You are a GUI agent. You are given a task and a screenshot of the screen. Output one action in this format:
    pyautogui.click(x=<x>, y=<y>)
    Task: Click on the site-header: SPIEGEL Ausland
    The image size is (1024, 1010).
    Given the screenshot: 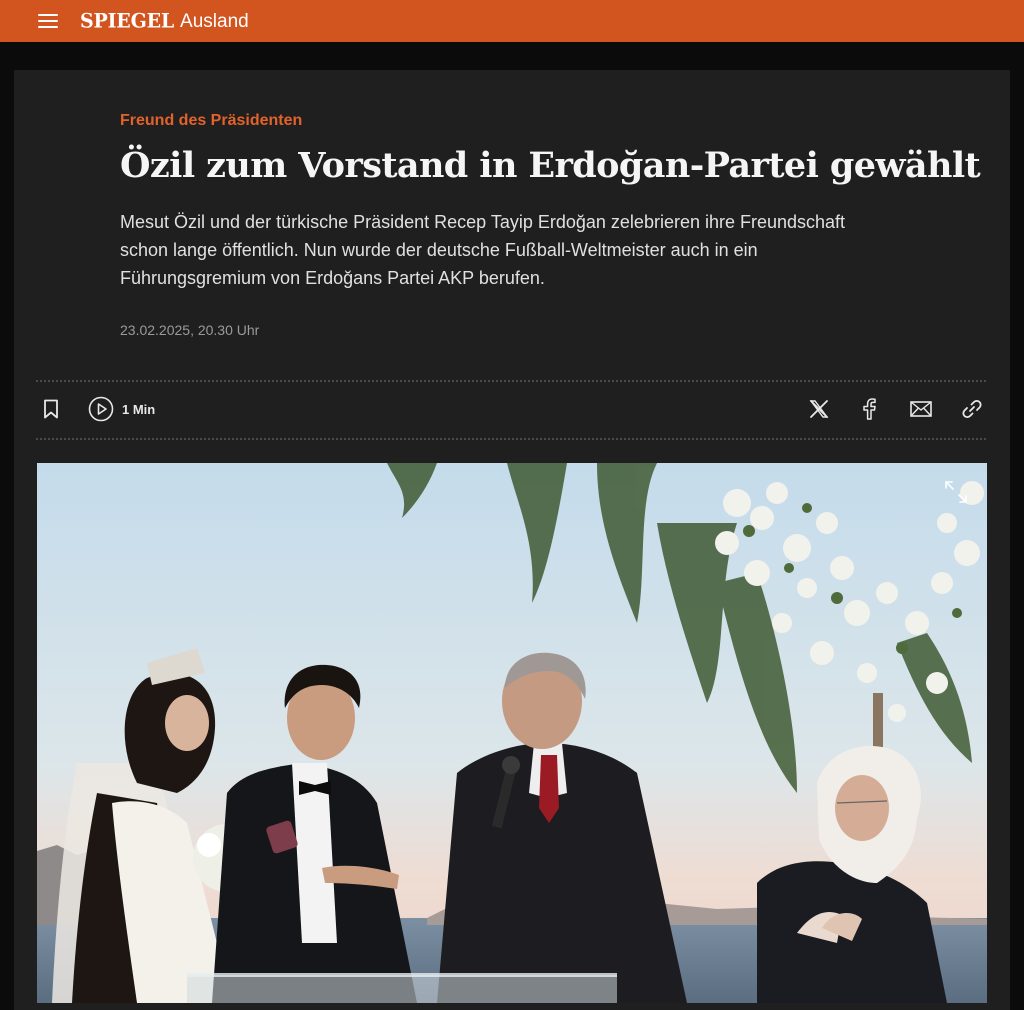 What is the action you would take?
    pyautogui.click(x=512, y=21)
    